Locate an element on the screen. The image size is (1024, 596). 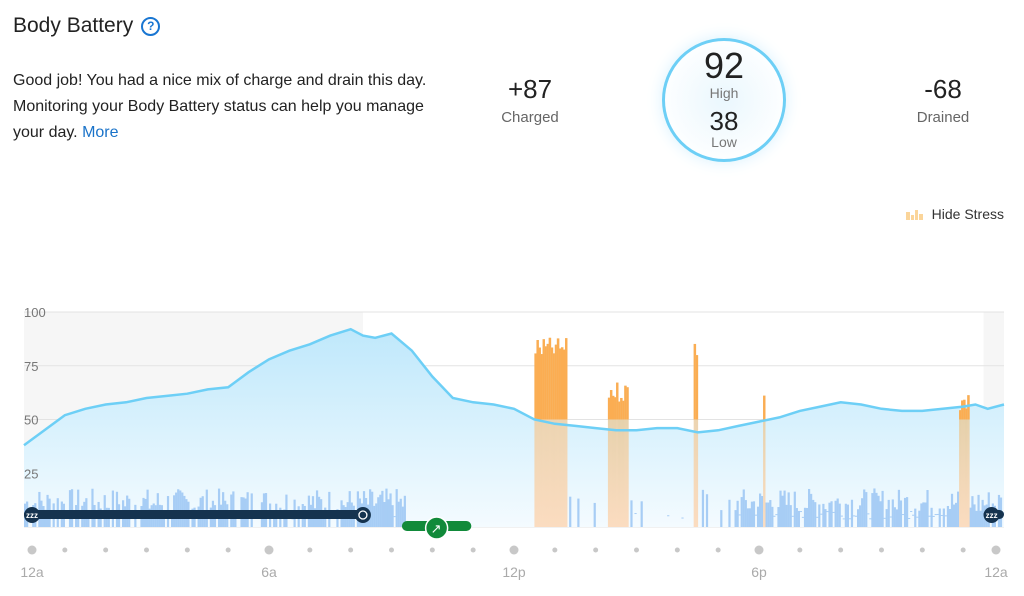
alarm-clock-icon is located at coordinates (362, 515).